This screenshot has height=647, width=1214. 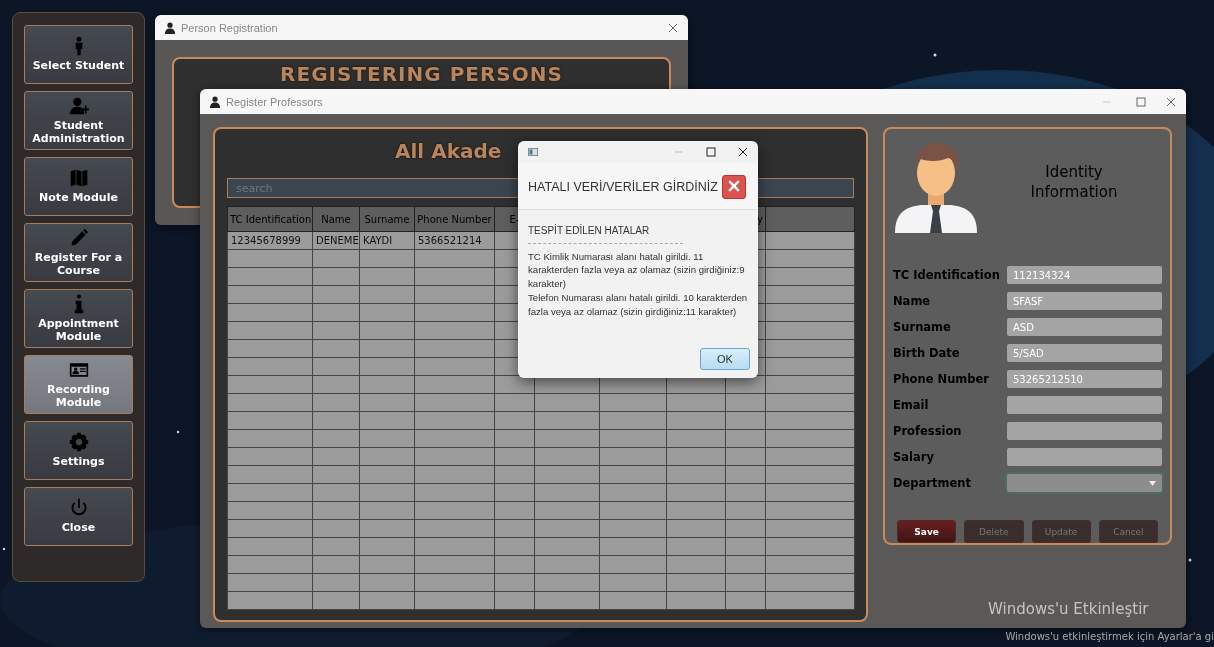 I want to click on field-label: Email, so click(x=911, y=405).